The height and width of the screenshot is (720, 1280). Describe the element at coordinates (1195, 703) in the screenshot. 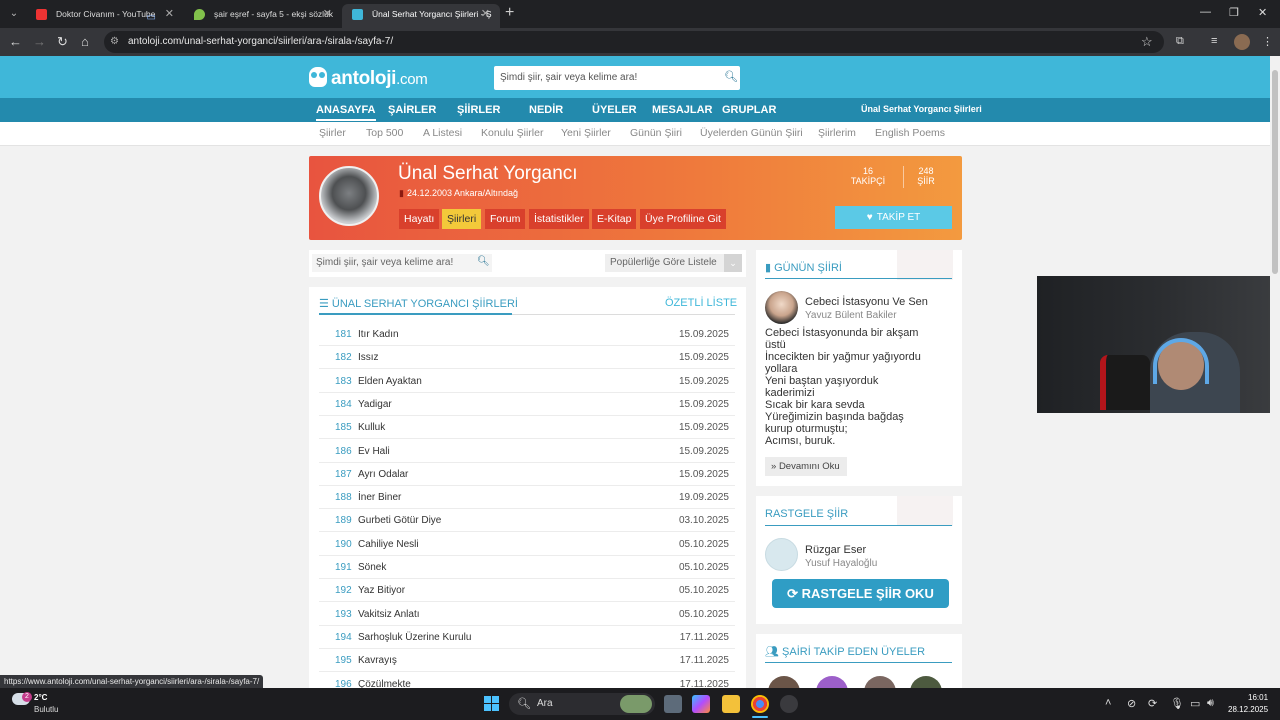

I see `network-icon: ▭` at that location.